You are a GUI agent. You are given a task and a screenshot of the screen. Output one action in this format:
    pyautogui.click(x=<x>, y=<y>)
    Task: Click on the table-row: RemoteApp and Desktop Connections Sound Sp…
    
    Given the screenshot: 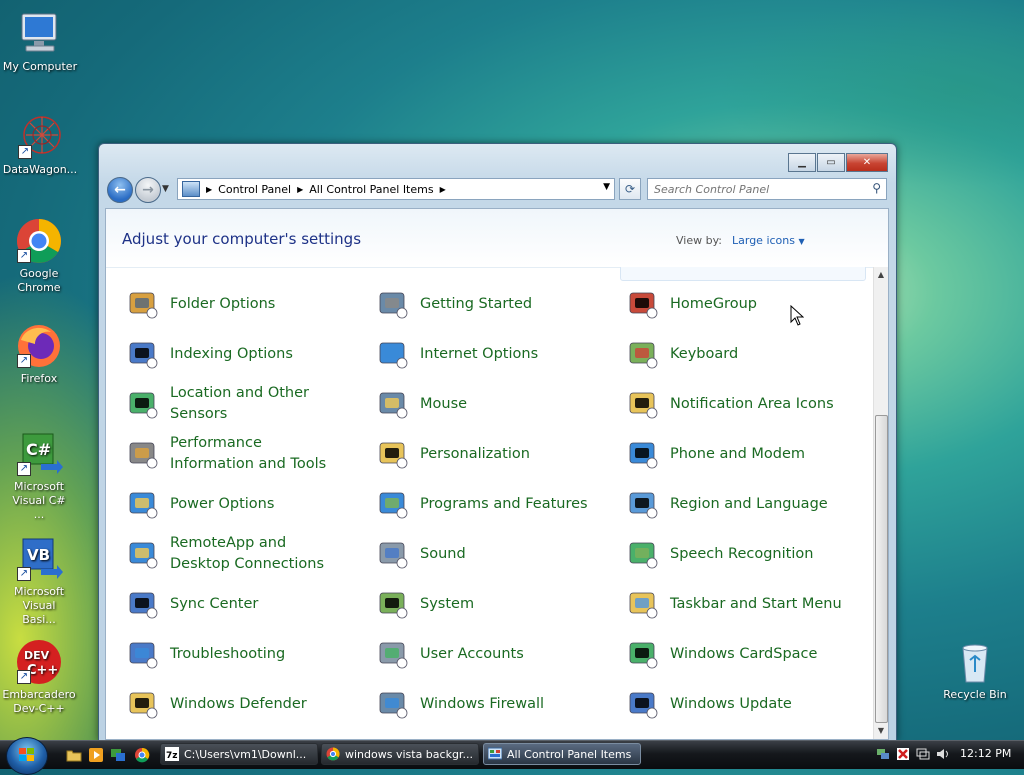 What is the action you would take?
    pyautogui.click(x=490, y=554)
    